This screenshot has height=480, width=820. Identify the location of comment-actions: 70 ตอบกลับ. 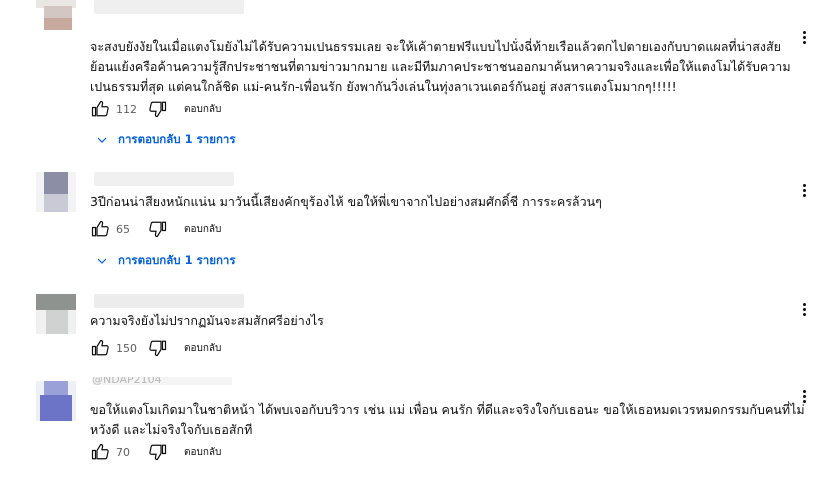
(155, 452).